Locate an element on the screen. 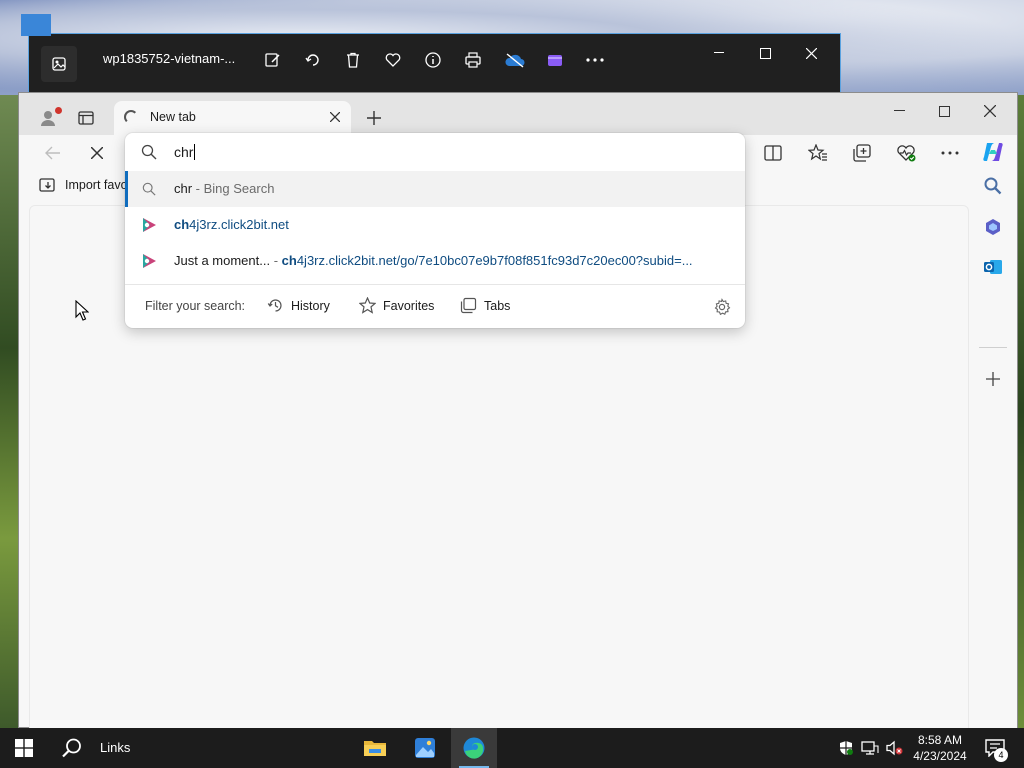  filter-tabs-label: Tabs is located at coordinates (497, 305).